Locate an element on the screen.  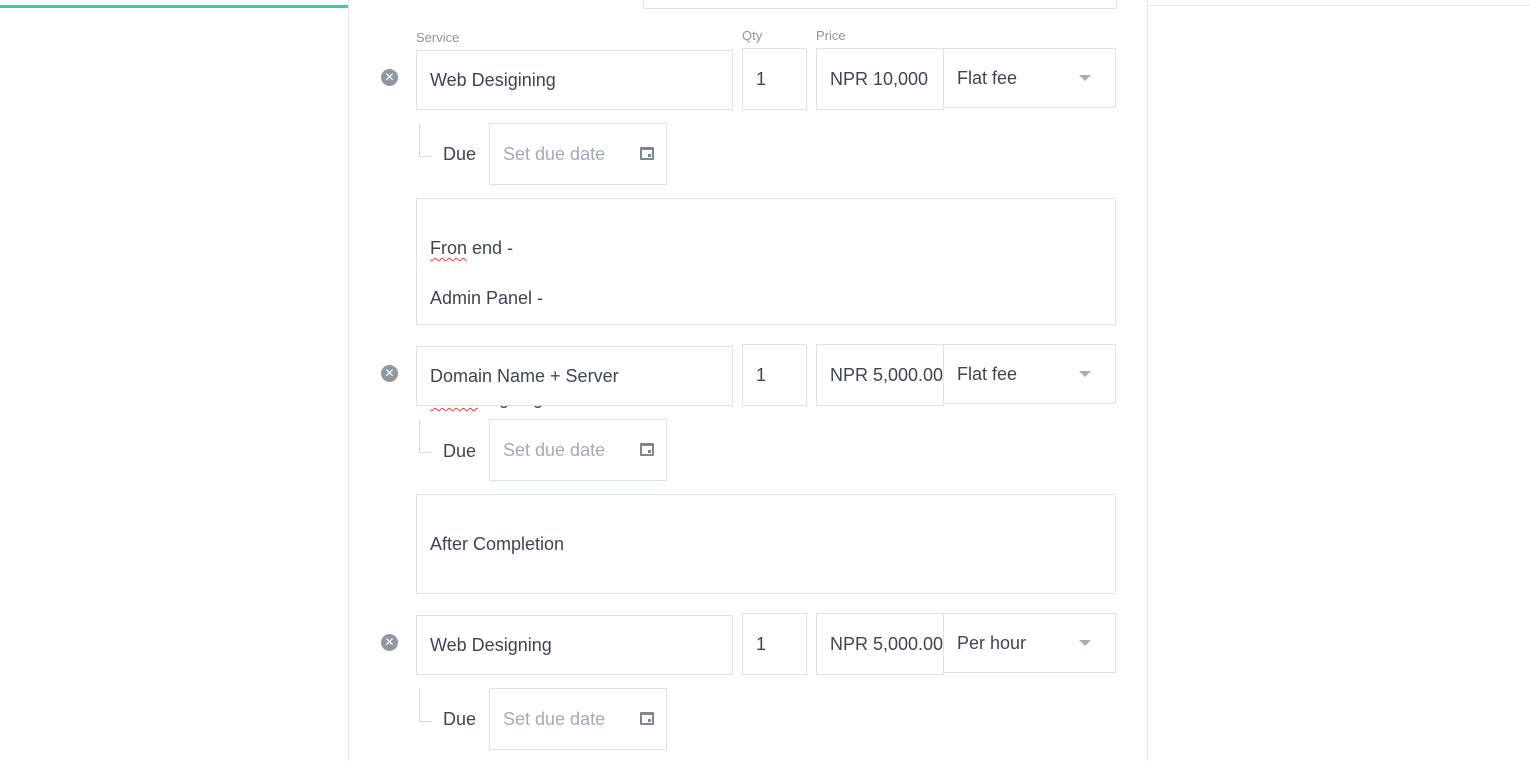
service-value: Domain Name + Server is located at coordinates (524, 375).